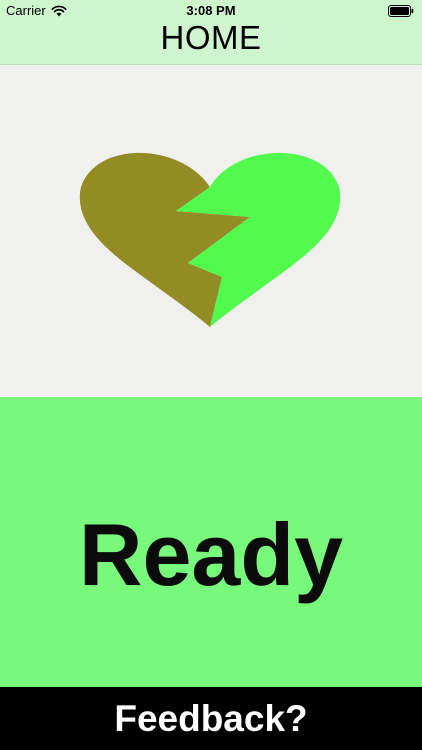 The height and width of the screenshot is (750, 422). I want to click on page-title: HOME, so click(211, 37).